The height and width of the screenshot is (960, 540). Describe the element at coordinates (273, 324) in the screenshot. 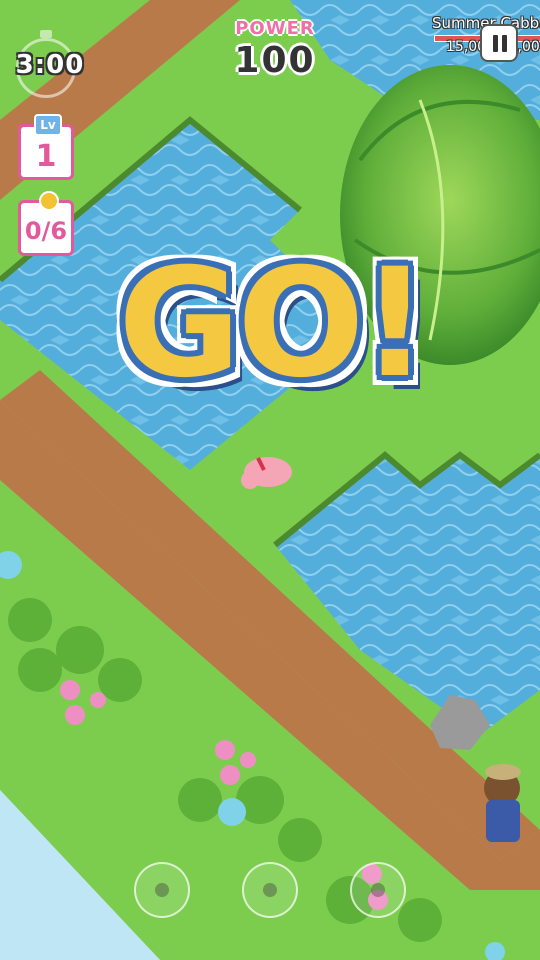

I see `go-banner: GO!` at that location.